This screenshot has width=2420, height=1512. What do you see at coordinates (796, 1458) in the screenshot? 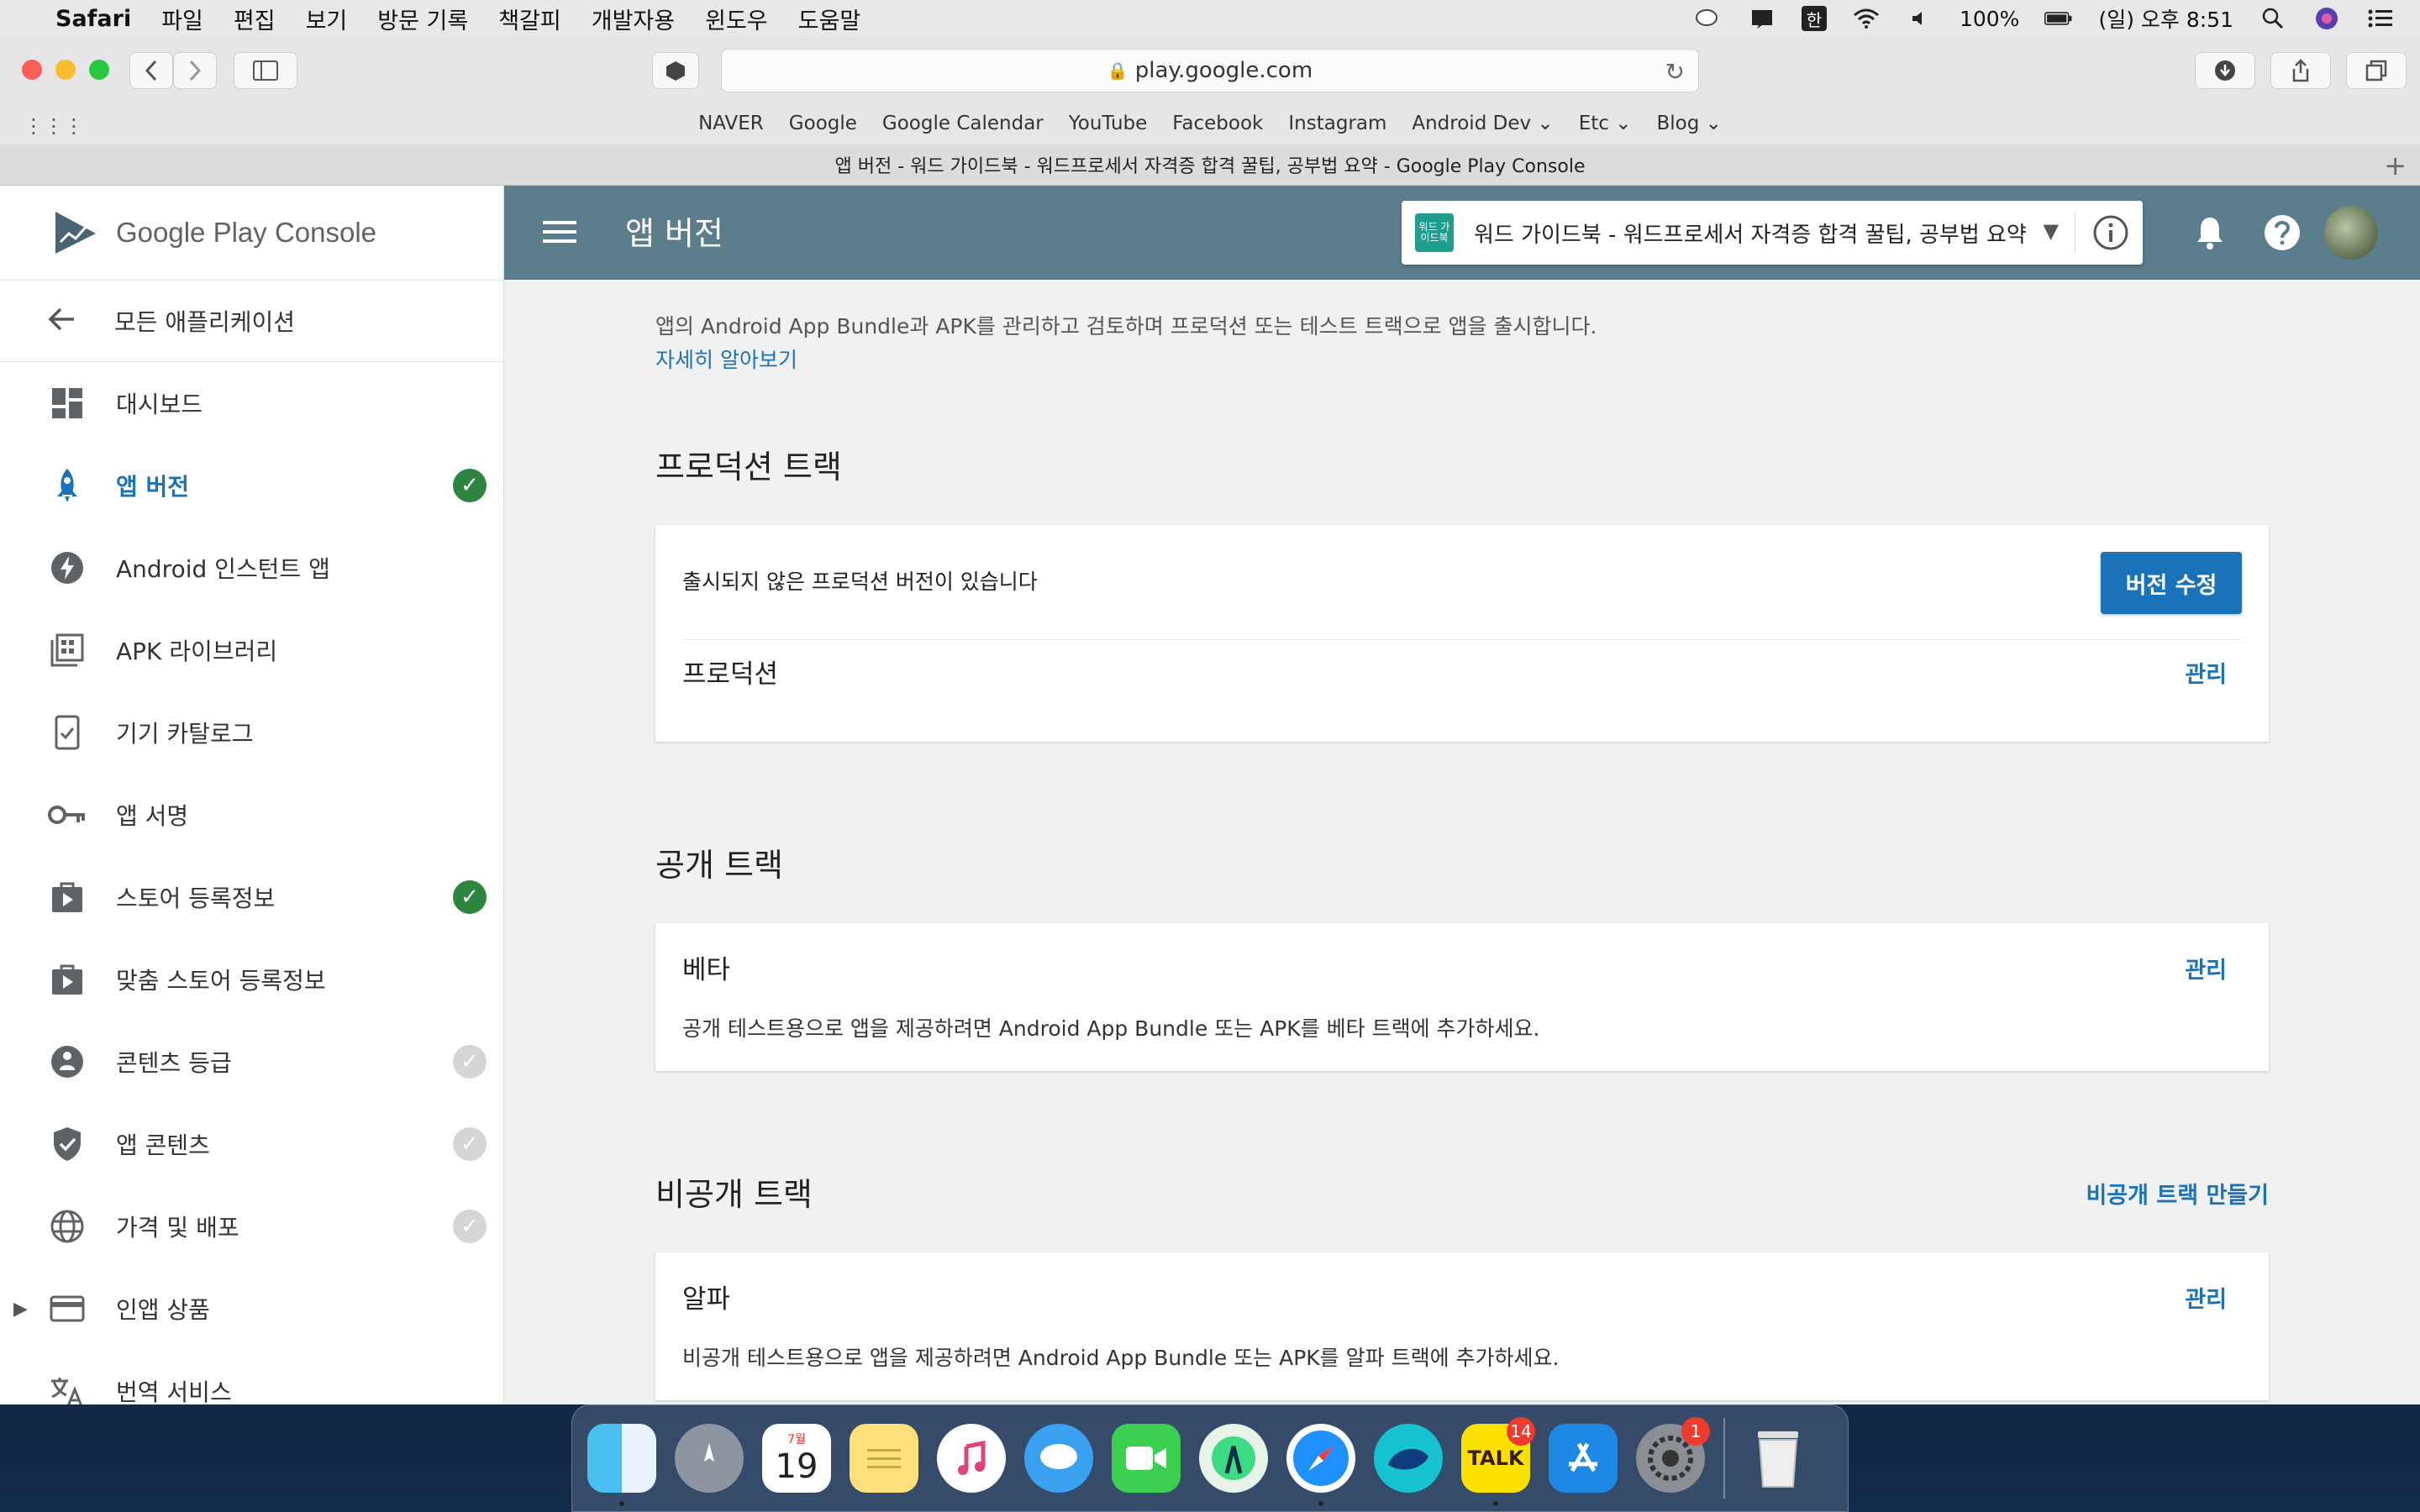
I see `calendar-icon: 7월 19` at bounding box center [796, 1458].